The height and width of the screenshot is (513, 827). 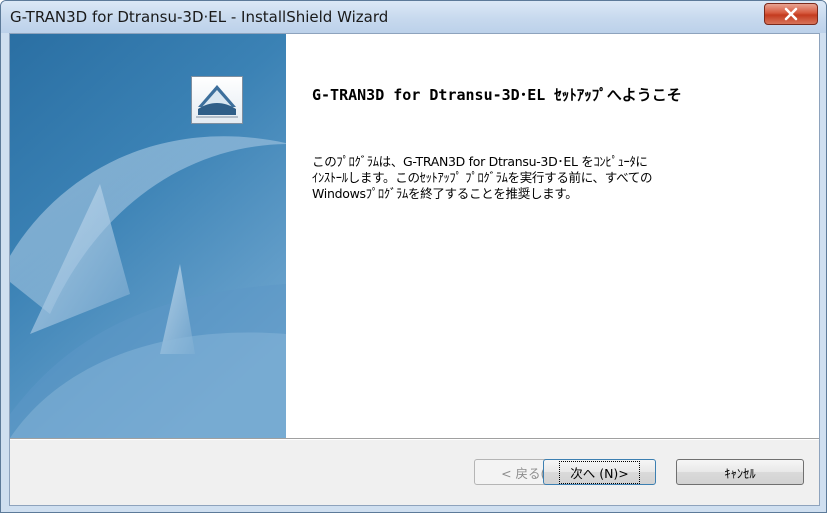 I want to click on button-area-divider, so click(x=414, y=439).